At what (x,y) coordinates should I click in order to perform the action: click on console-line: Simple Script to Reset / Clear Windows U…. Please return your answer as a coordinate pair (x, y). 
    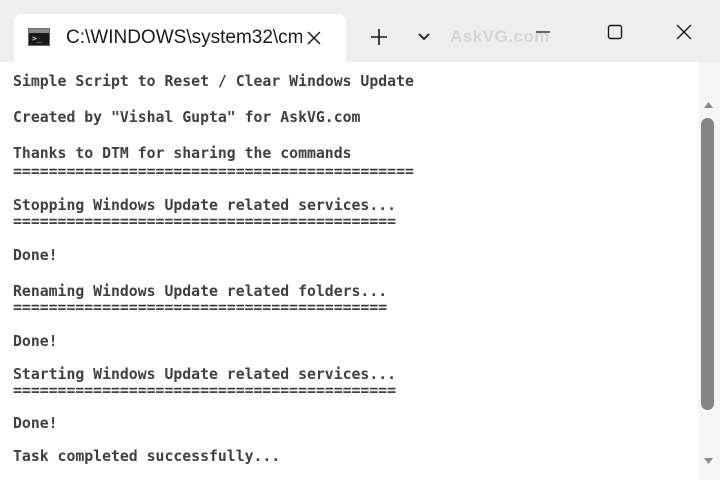
    Looking at the image, I should click on (213, 81).